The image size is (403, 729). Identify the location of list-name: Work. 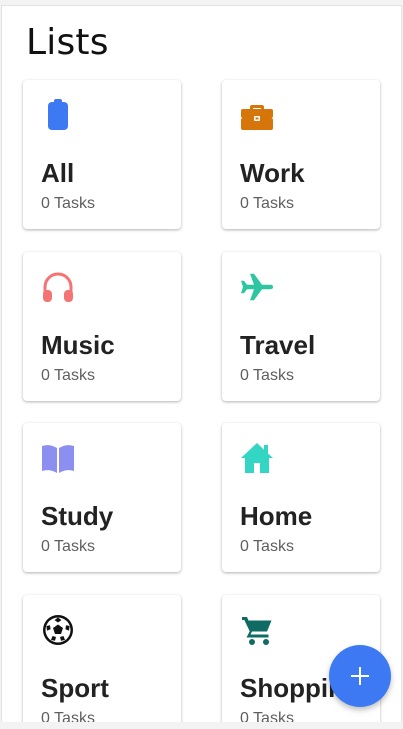
(272, 173).